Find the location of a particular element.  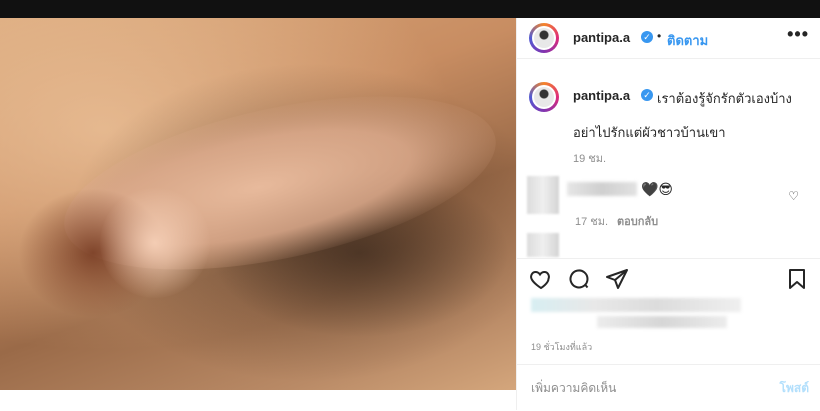

heart-icon is located at coordinates (541, 279).